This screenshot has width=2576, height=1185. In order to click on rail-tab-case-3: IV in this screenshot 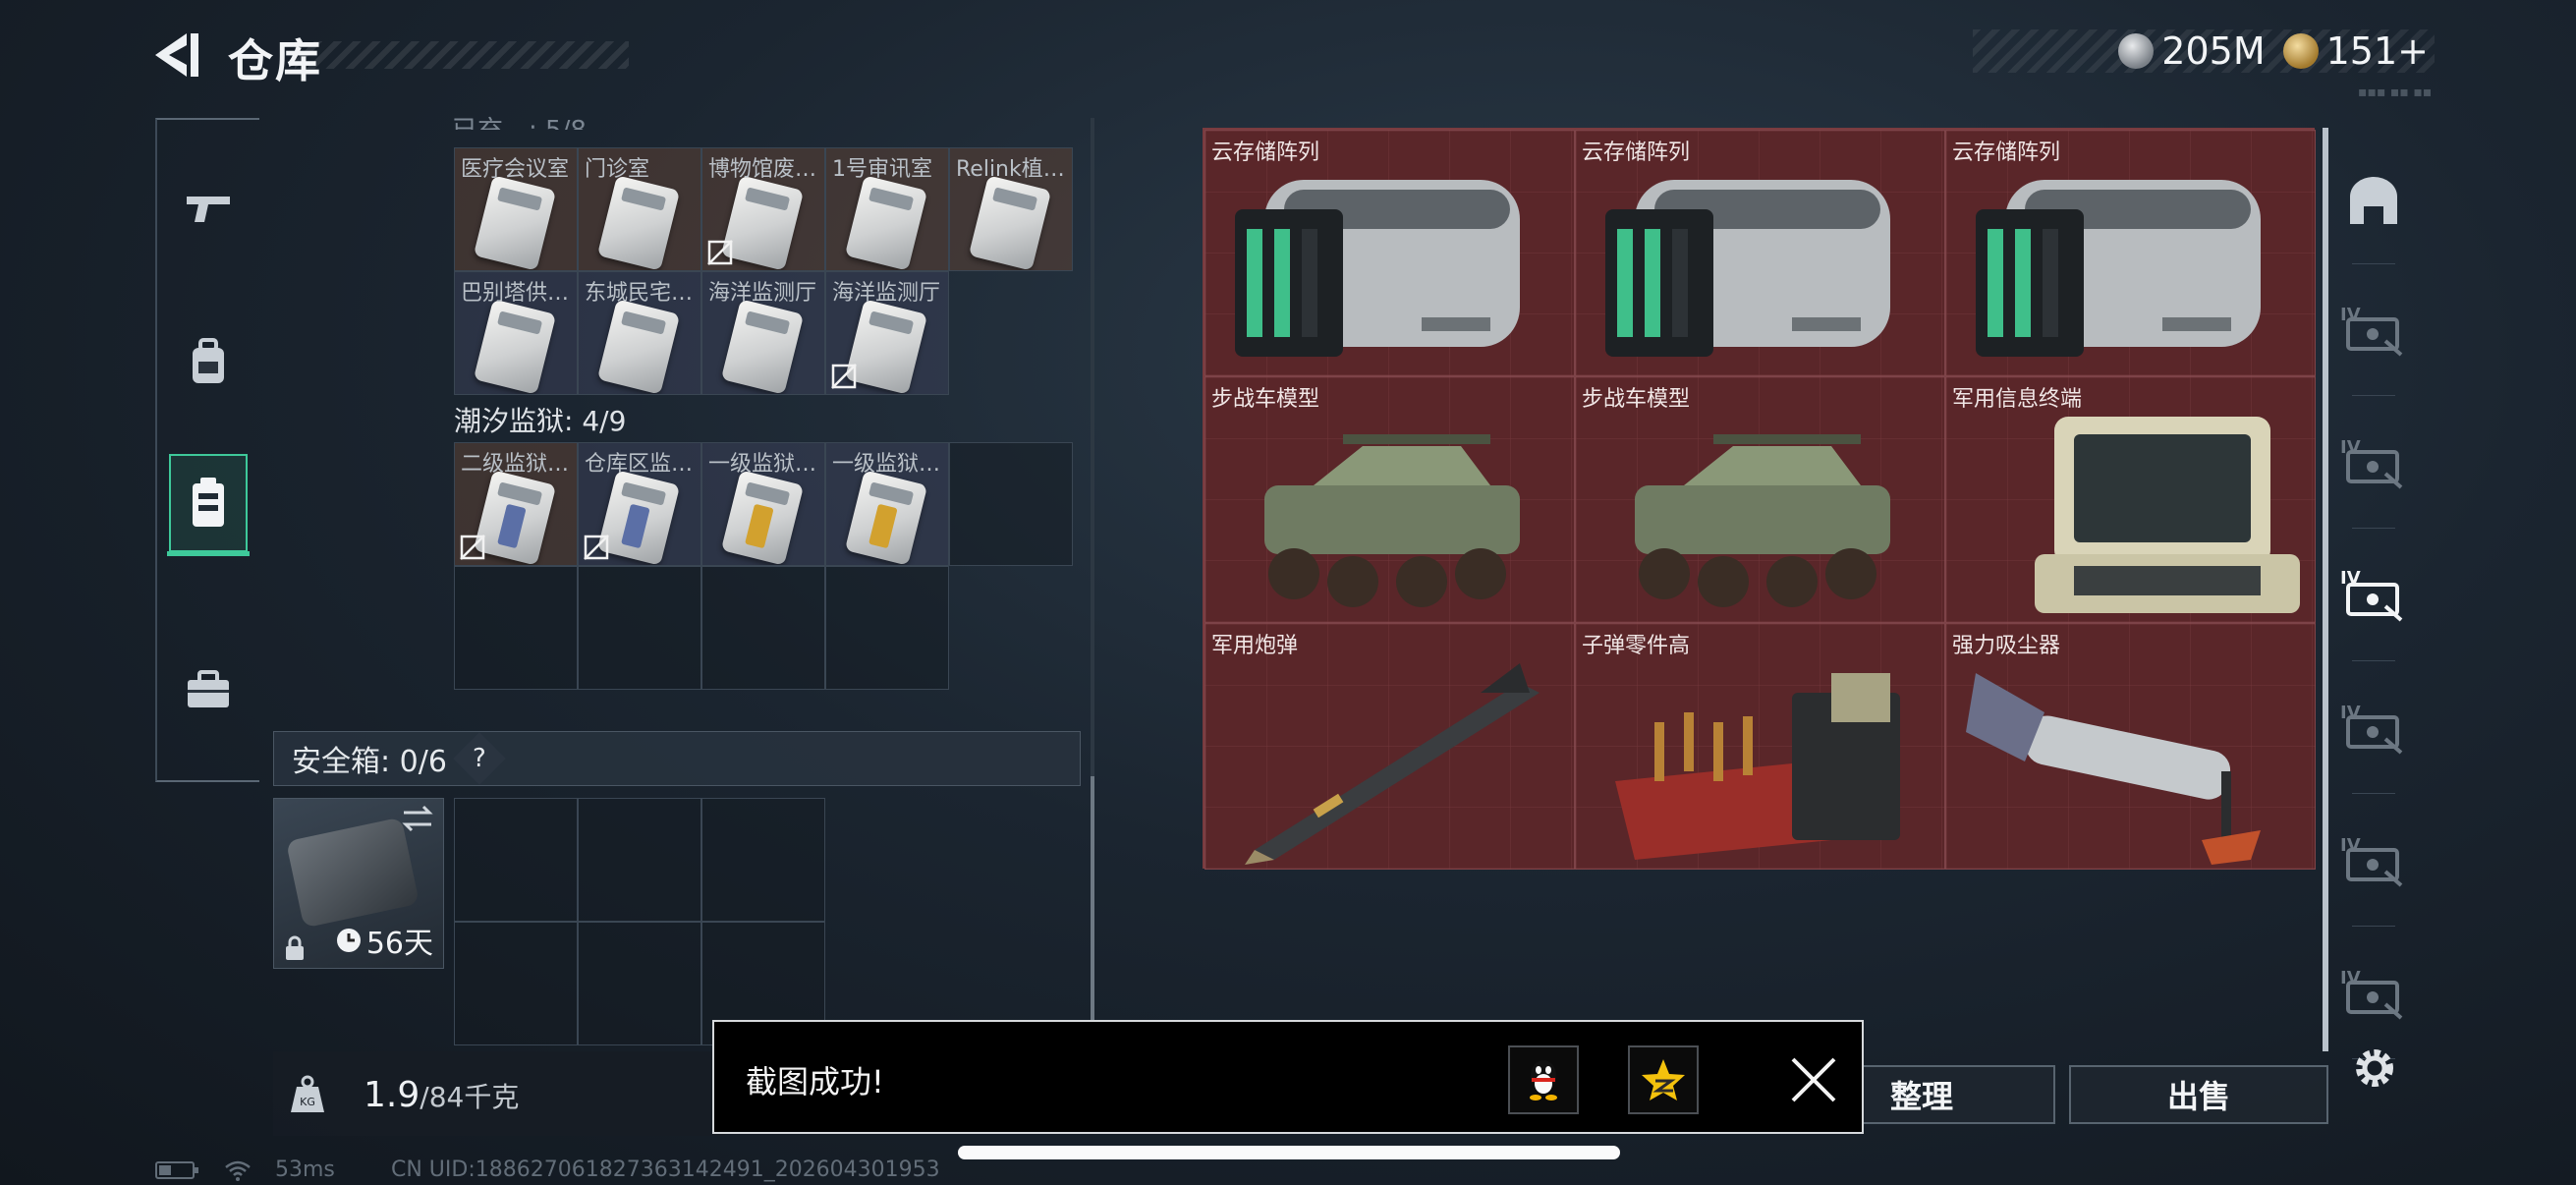, I will do `click(2373, 594)`.